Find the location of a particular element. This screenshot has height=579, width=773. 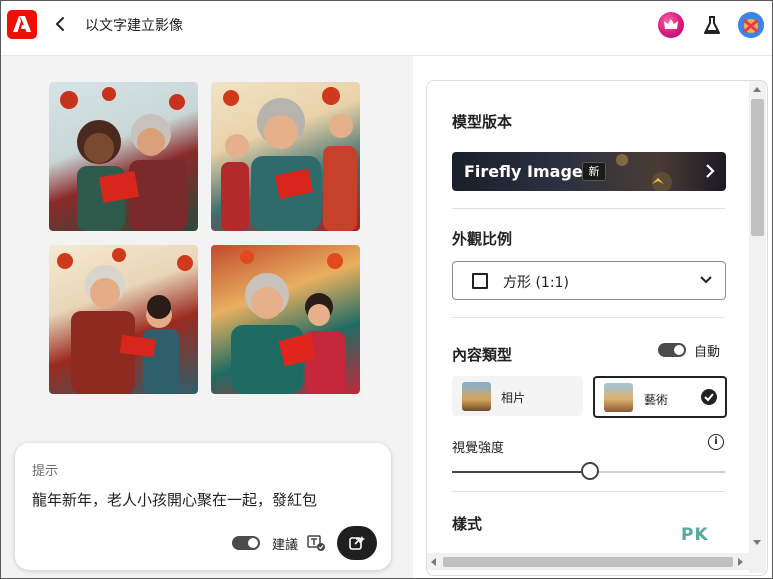

page-title: 以文字建立影像 is located at coordinates (134, 26).